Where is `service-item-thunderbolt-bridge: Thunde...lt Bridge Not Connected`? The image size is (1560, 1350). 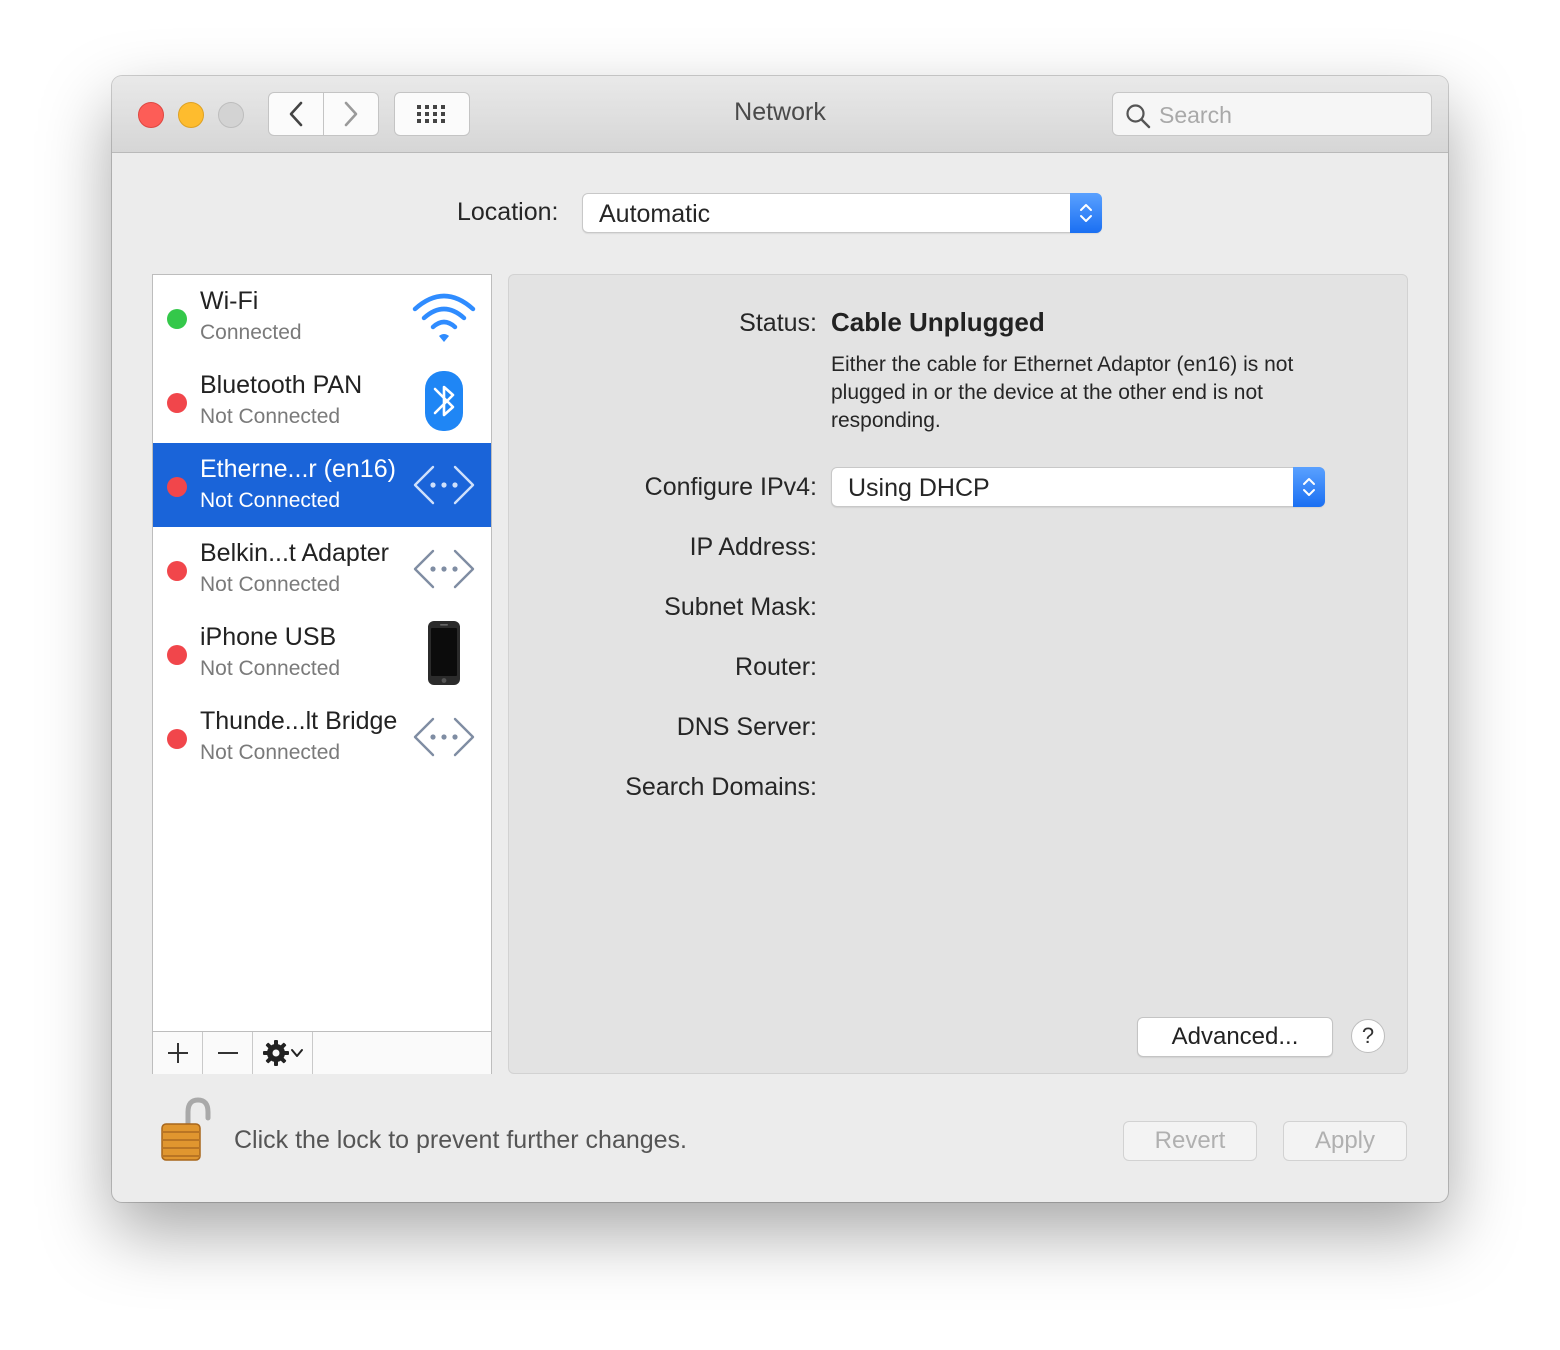 service-item-thunderbolt-bridge: Thunde...lt Bridge Not Connected is located at coordinates (322, 737).